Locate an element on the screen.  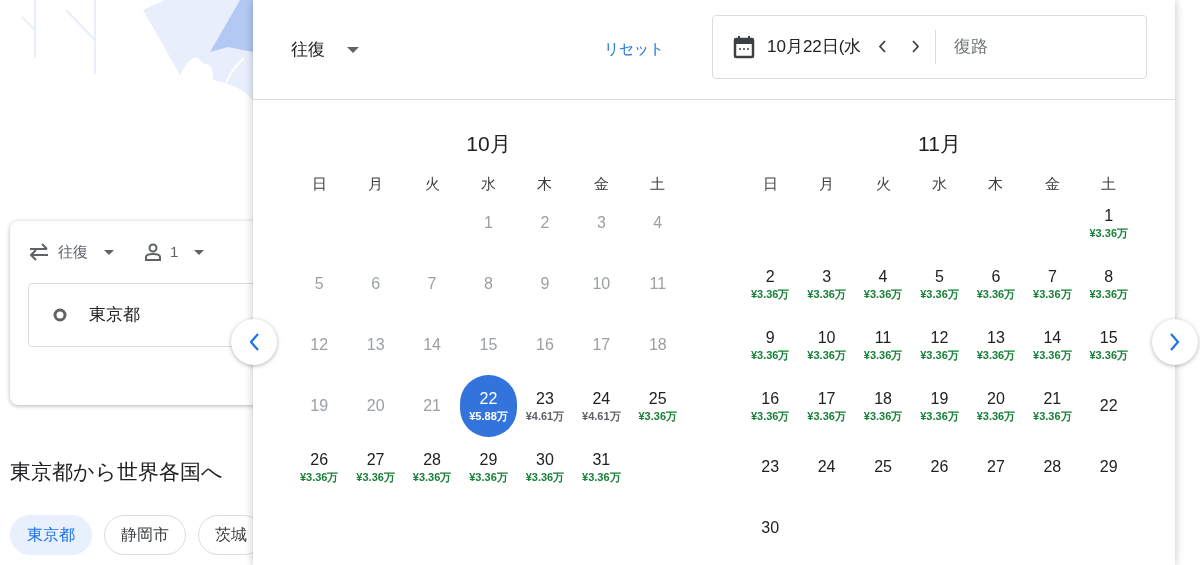
location-chip: 静岡市 is located at coordinates (145, 535).